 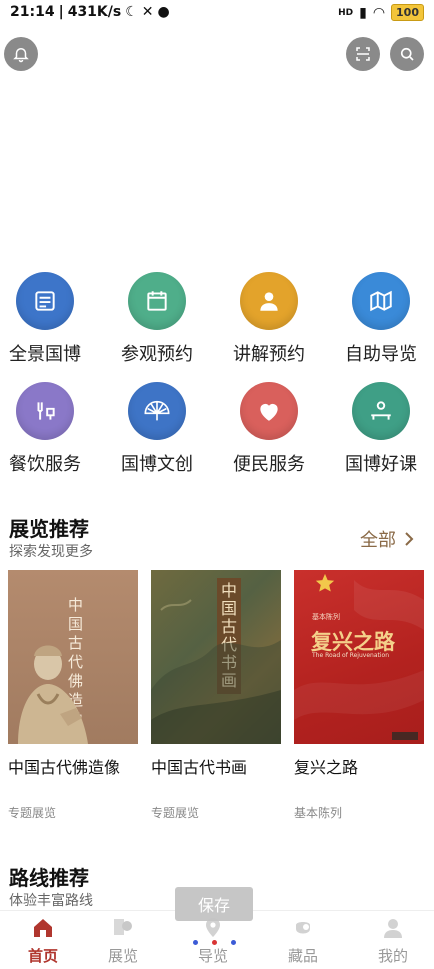 What do you see at coordinates (405, 736) in the screenshot?
I see `cover-logo` at bounding box center [405, 736].